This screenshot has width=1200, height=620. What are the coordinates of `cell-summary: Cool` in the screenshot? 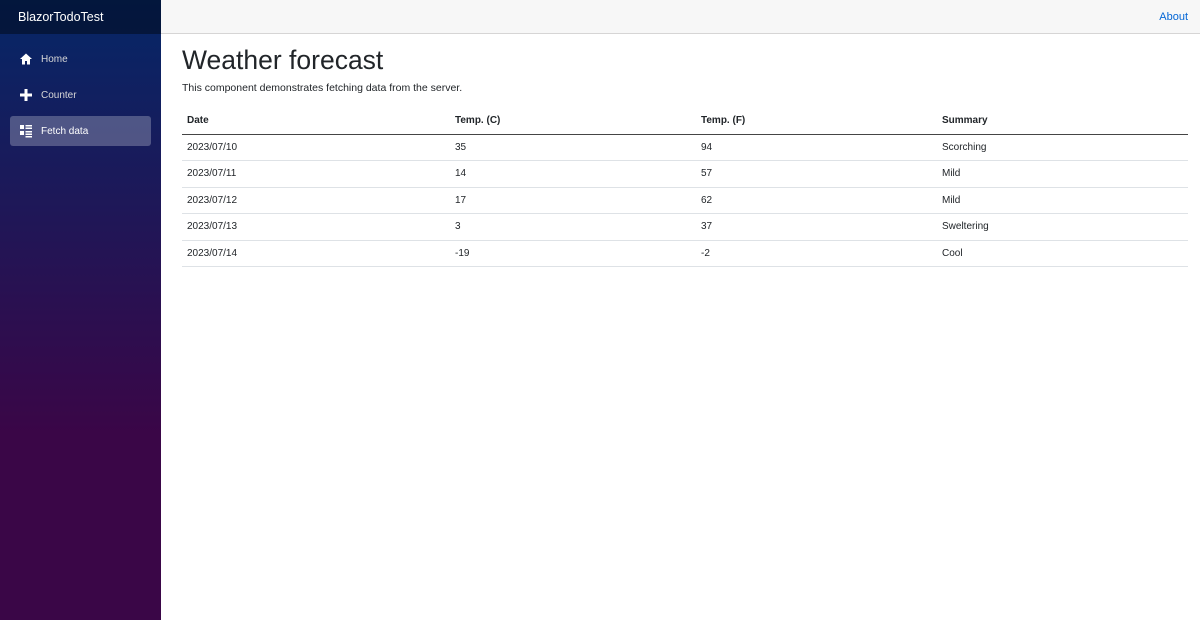 It's located at (1062, 253).